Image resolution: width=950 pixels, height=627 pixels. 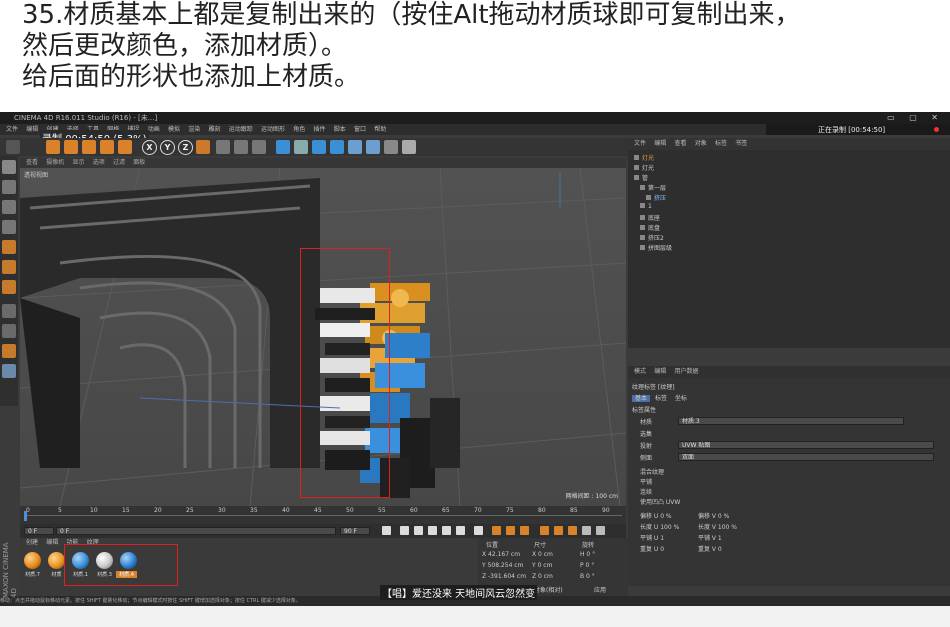 I want to click on coord-mode-select: 对象(相对), so click(x=548, y=589).